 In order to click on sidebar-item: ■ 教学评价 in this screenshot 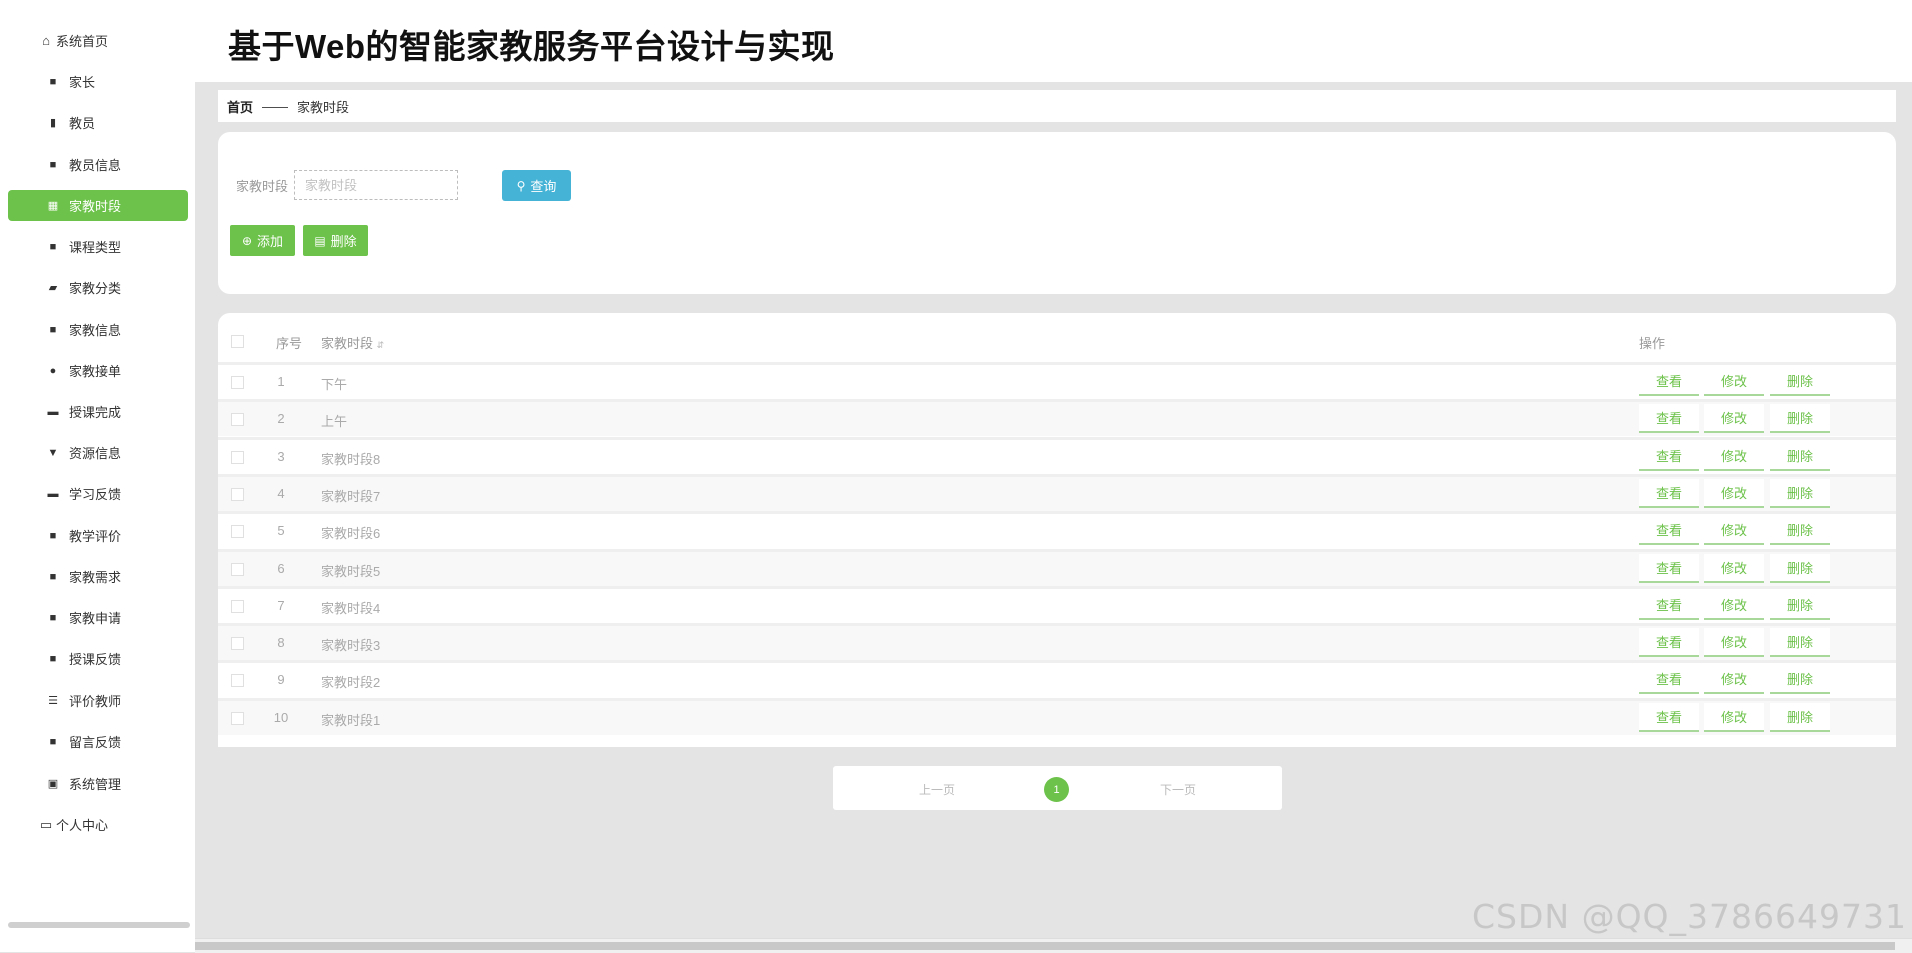, I will do `click(98, 535)`.